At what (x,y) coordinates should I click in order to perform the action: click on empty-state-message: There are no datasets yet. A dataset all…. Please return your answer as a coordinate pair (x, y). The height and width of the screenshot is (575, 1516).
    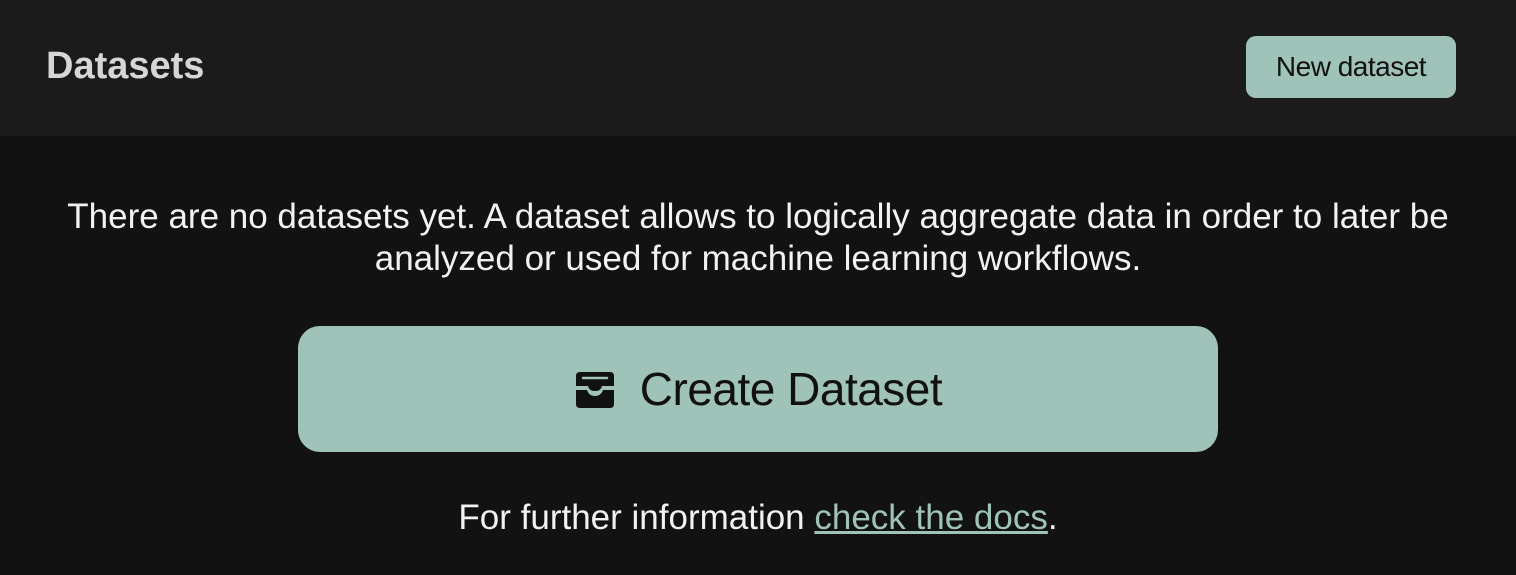
    Looking at the image, I should click on (758, 237).